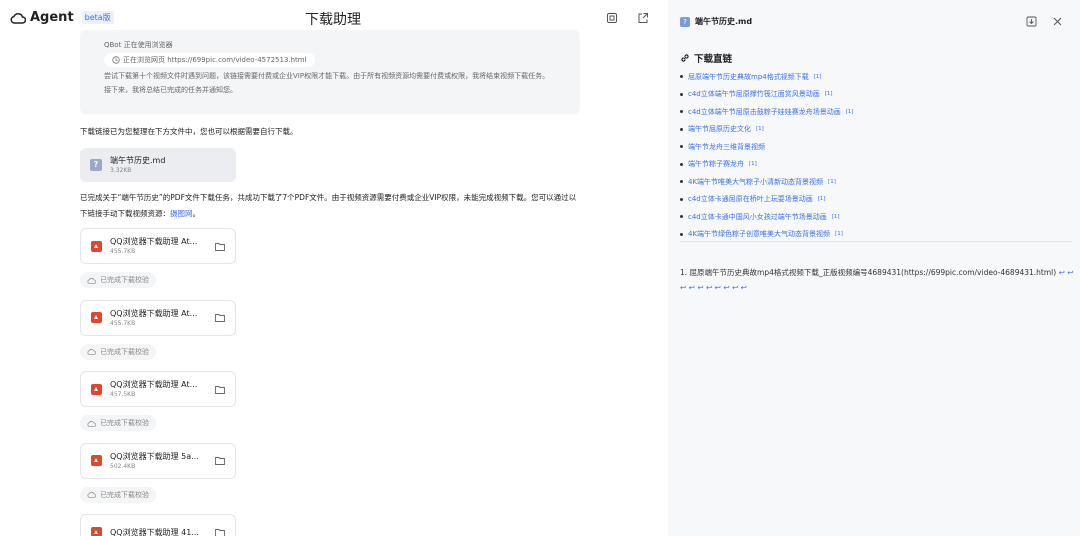 Image resolution: width=1080 pixels, height=536 pixels. I want to click on panel-title: 端午节历史.md, so click(724, 21).